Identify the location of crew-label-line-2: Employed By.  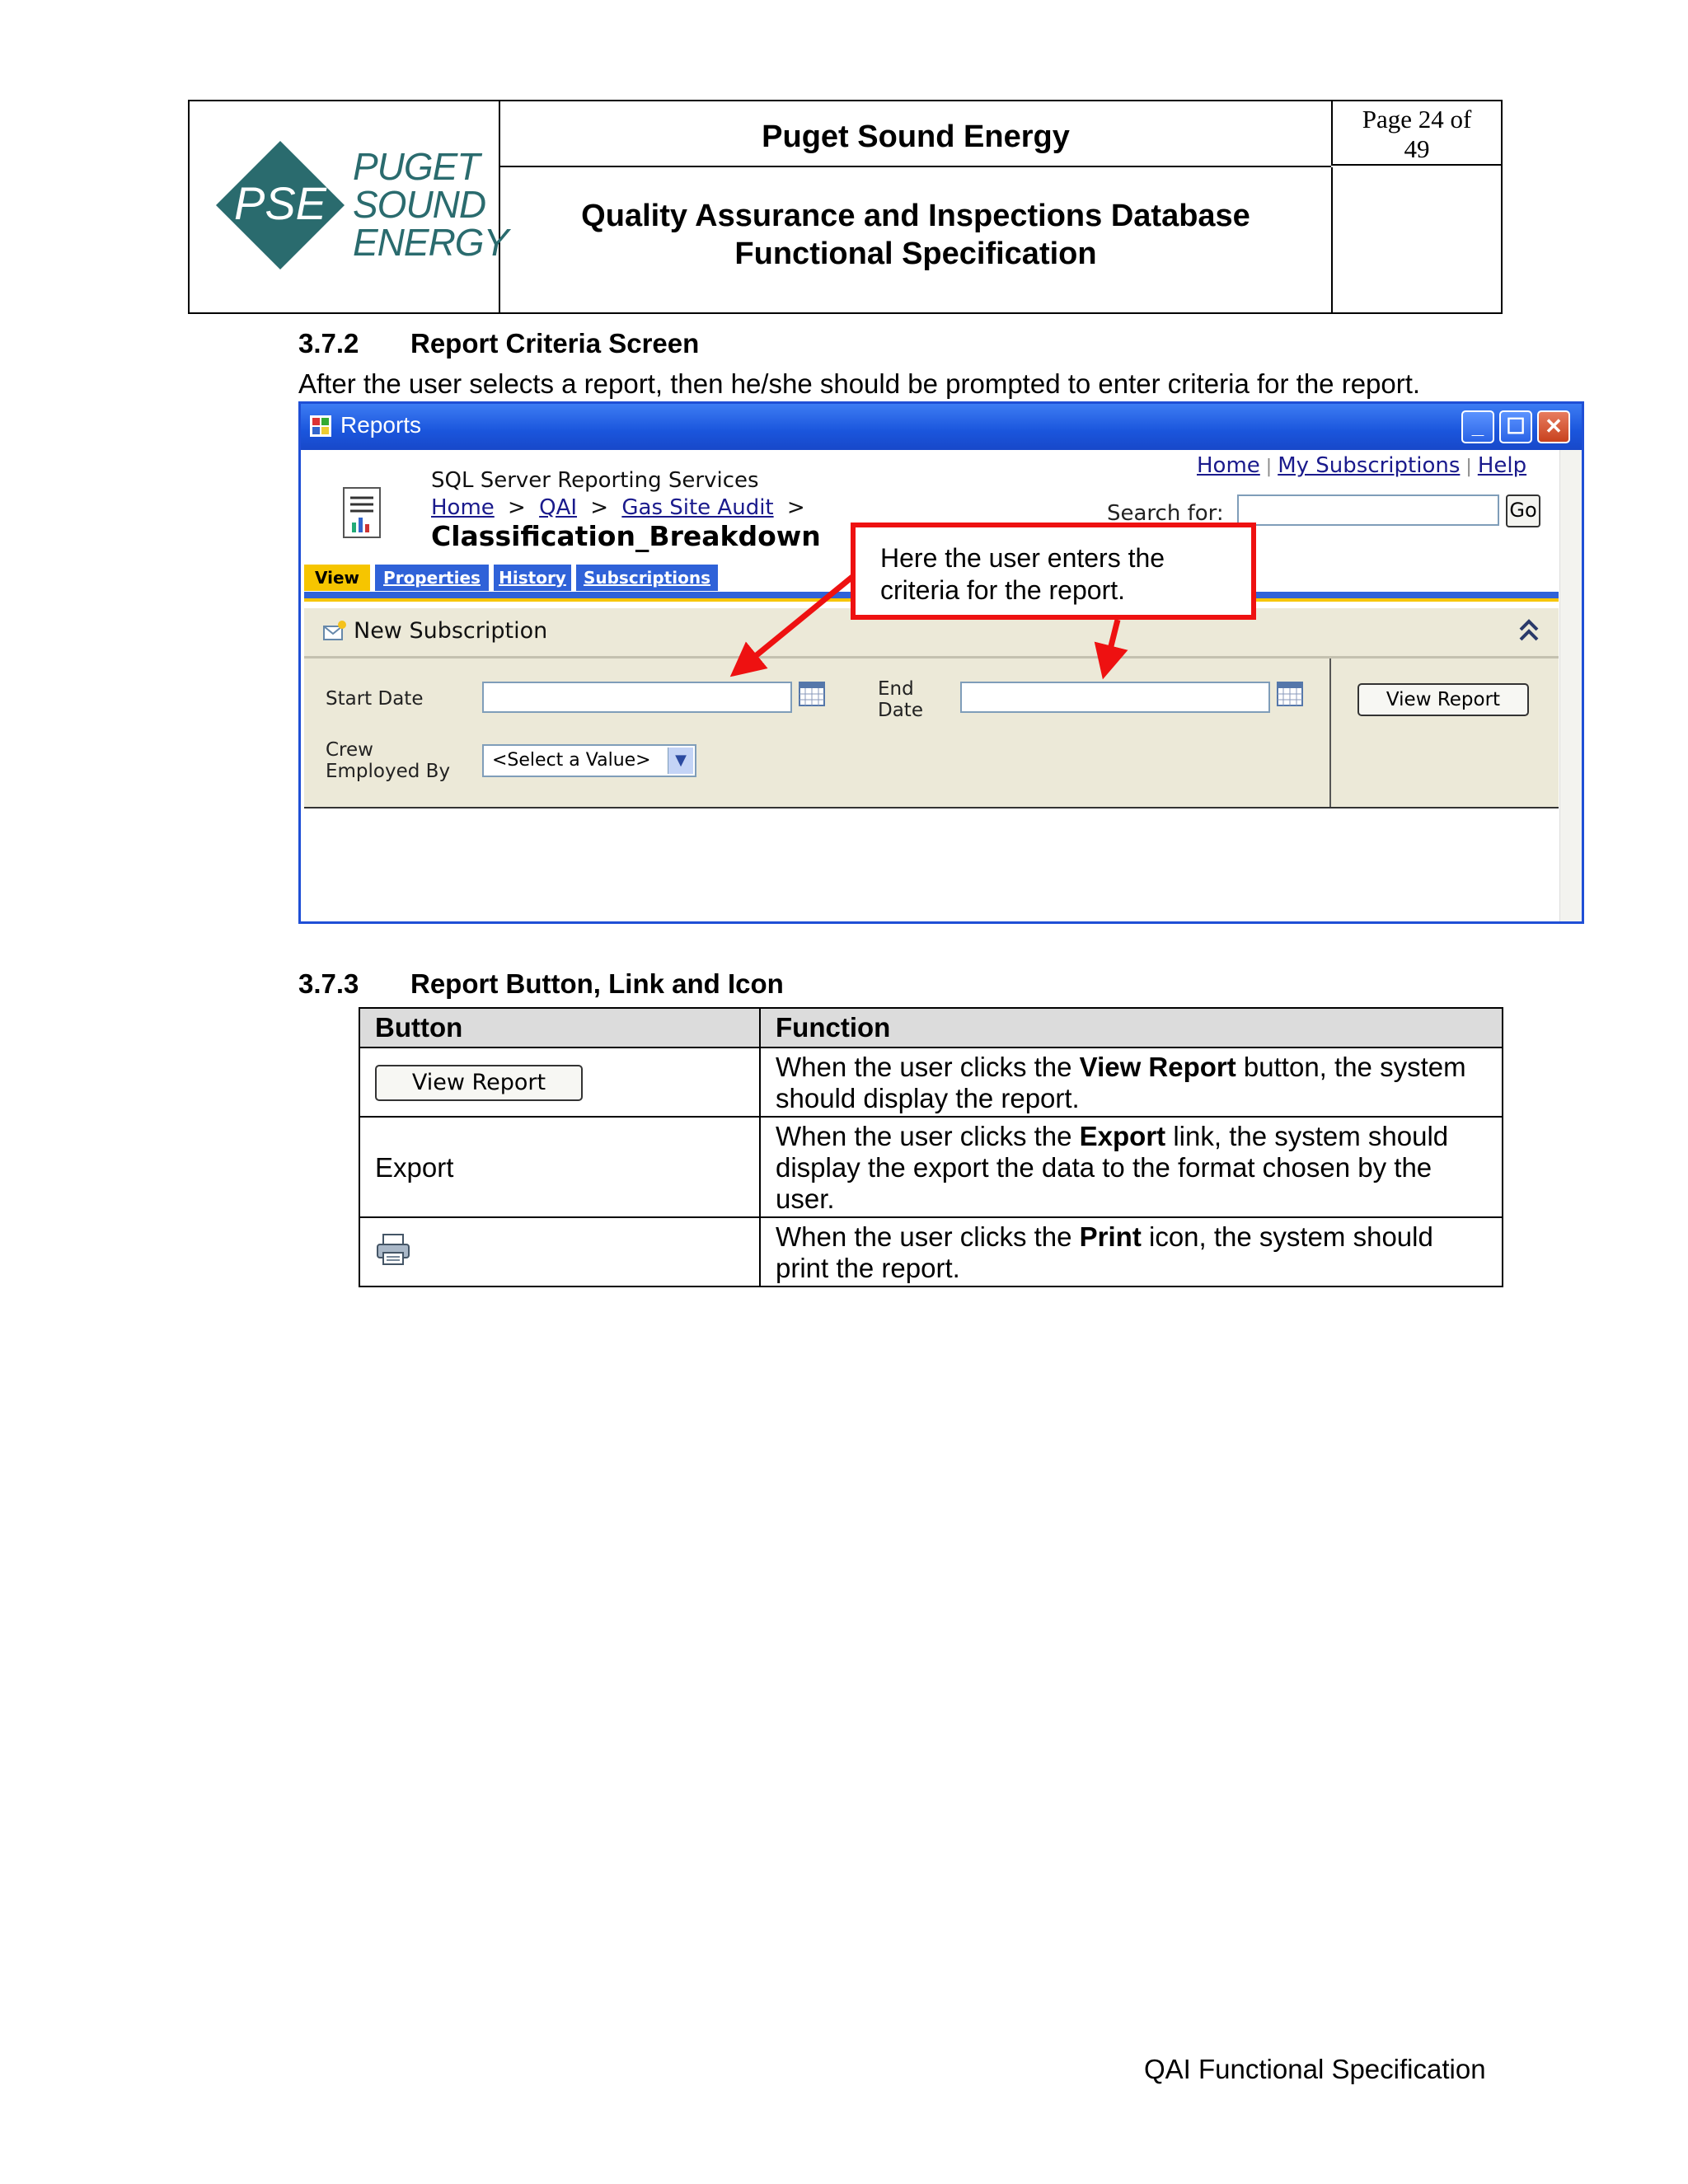
(389, 771).